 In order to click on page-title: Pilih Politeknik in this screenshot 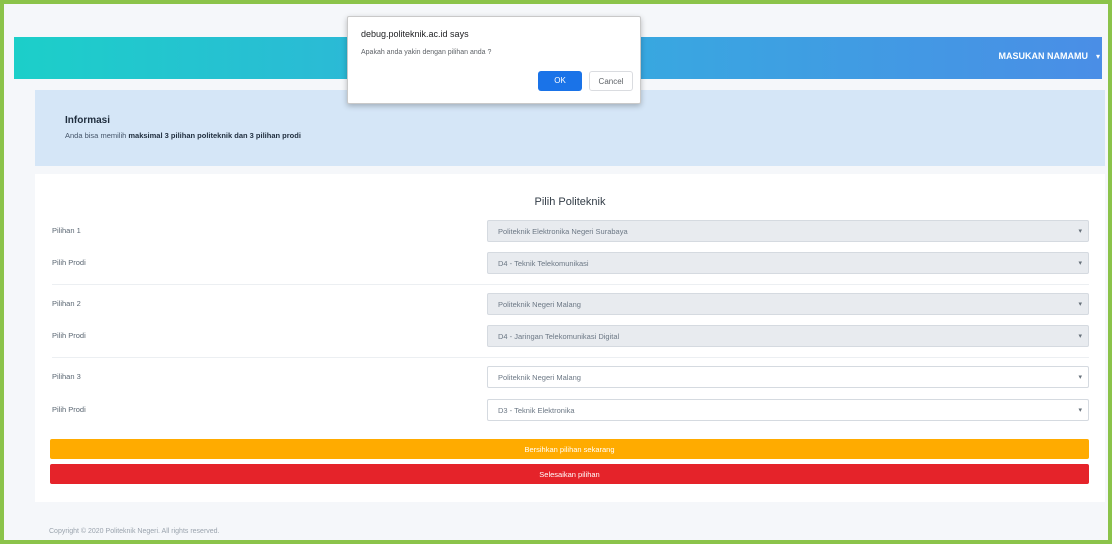, I will do `click(570, 202)`.